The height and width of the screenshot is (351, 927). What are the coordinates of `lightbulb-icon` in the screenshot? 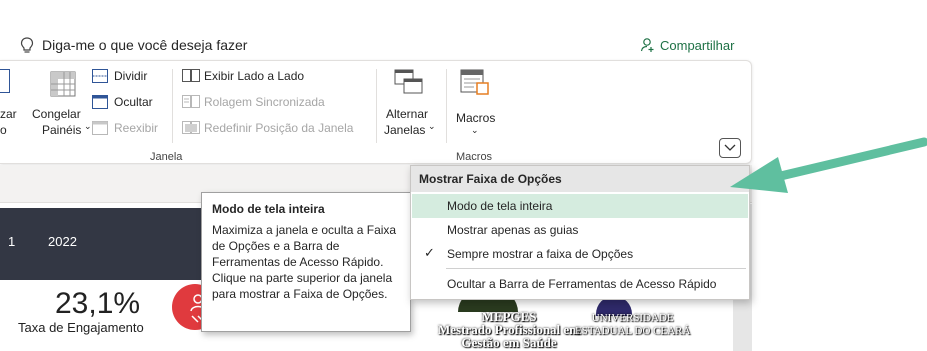 It's located at (27, 45).